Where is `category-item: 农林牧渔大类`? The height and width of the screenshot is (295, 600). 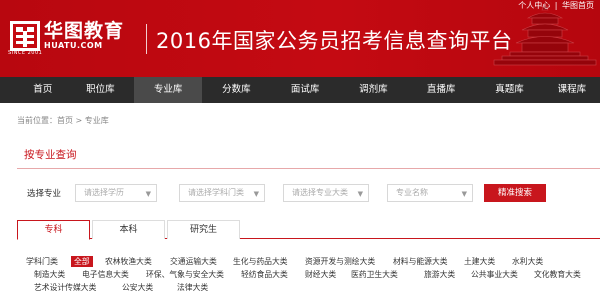
category-item: 农林牧渔大类 is located at coordinates (128, 261).